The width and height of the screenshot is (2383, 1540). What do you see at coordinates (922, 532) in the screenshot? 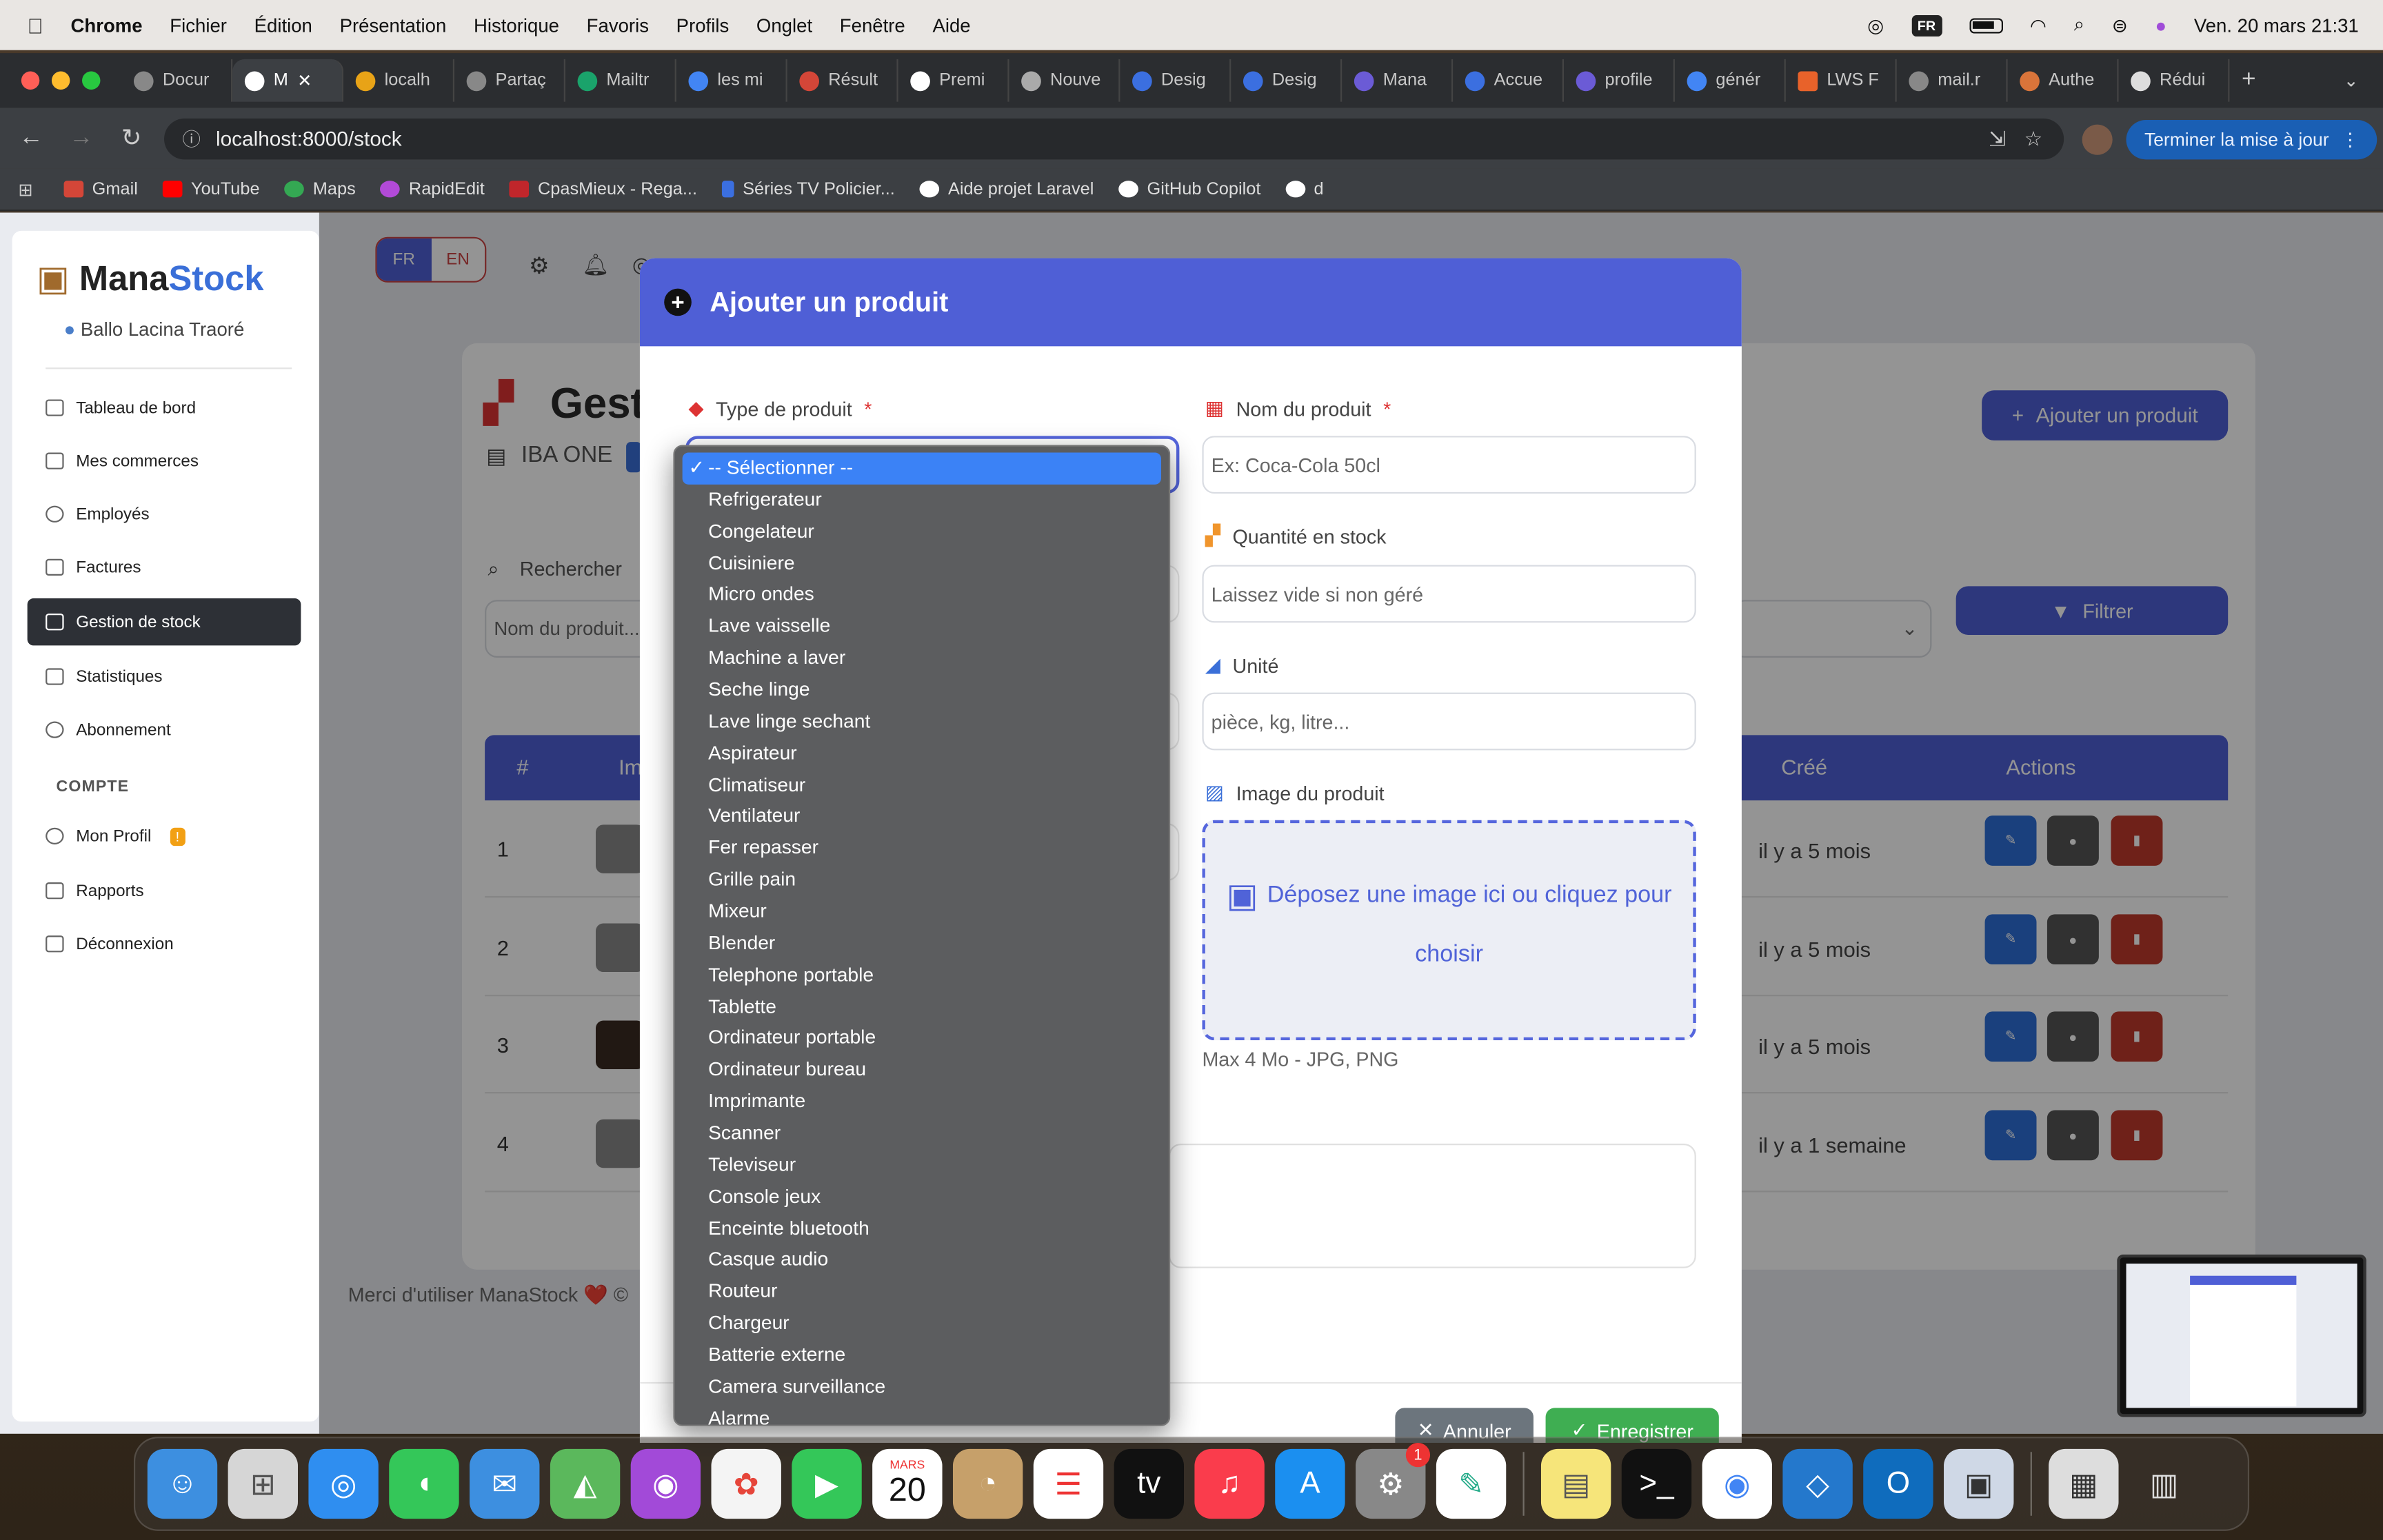
I see `dropdown-option: Congelateur` at bounding box center [922, 532].